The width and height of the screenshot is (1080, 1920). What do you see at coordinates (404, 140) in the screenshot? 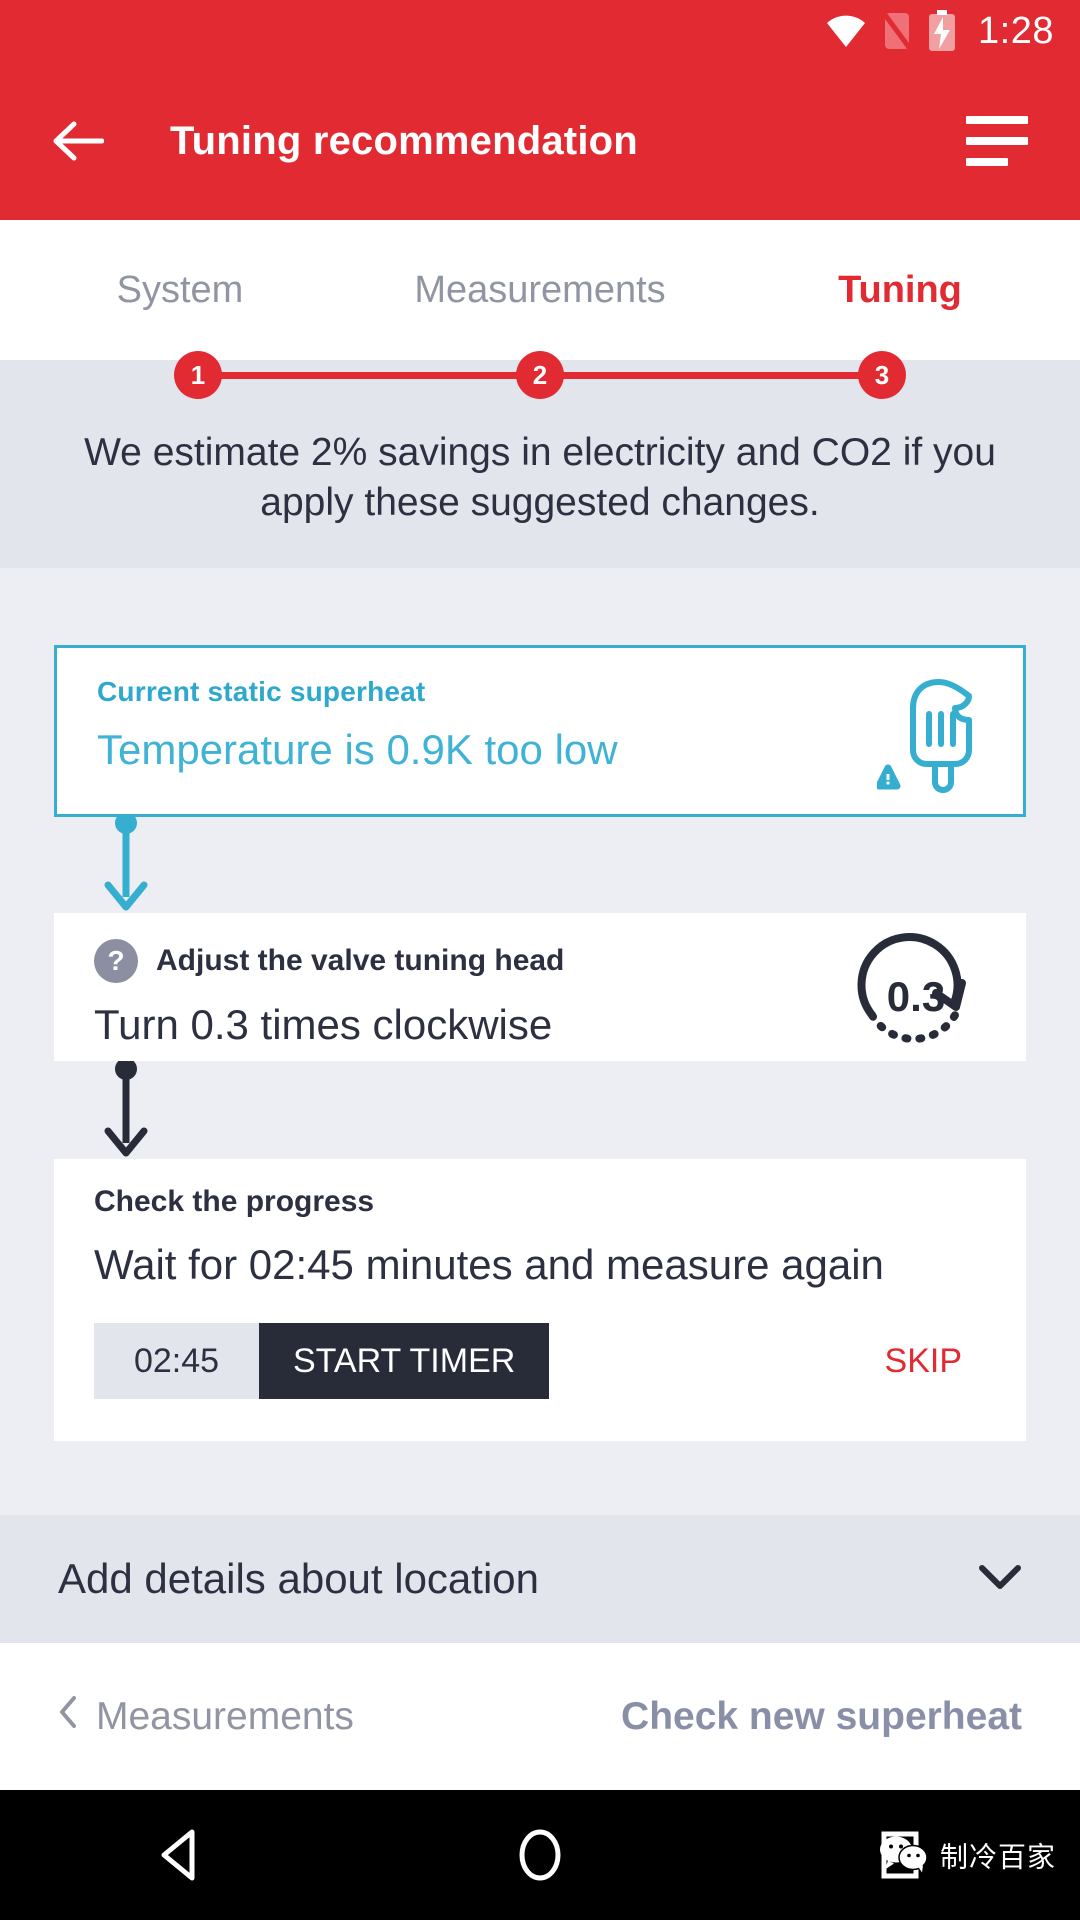
I see `page-title: Tuning recommendation` at bounding box center [404, 140].